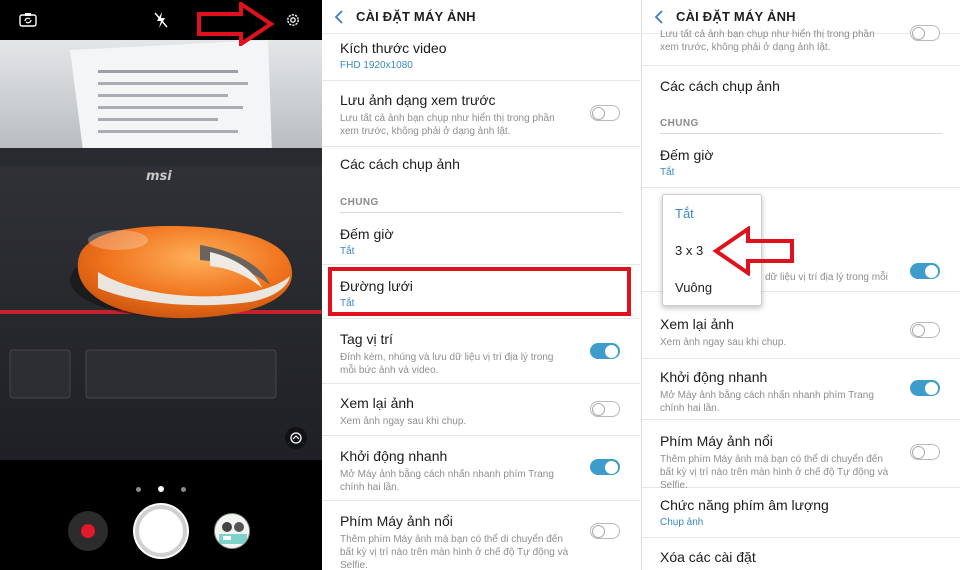 This screenshot has height=570, width=960. What do you see at coordinates (376, 65) in the screenshot?
I see `setting-value: FHD 1920x1080` at bounding box center [376, 65].